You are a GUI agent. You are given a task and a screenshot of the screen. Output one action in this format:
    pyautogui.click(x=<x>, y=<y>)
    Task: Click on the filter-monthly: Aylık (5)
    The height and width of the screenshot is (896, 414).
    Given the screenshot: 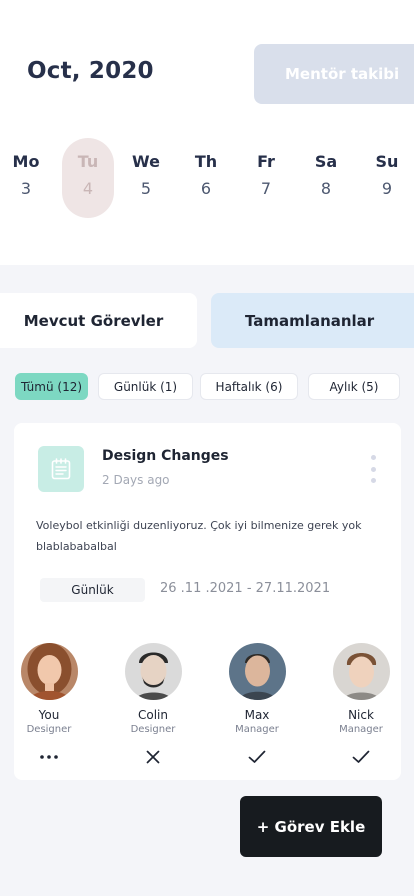 What is the action you would take?
    pyautogui.click(x=354, y=386)
    